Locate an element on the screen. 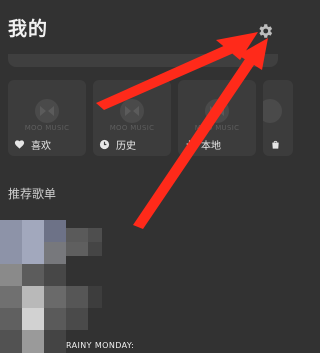  page-title: 我的 is located at coordinates (28, 29).